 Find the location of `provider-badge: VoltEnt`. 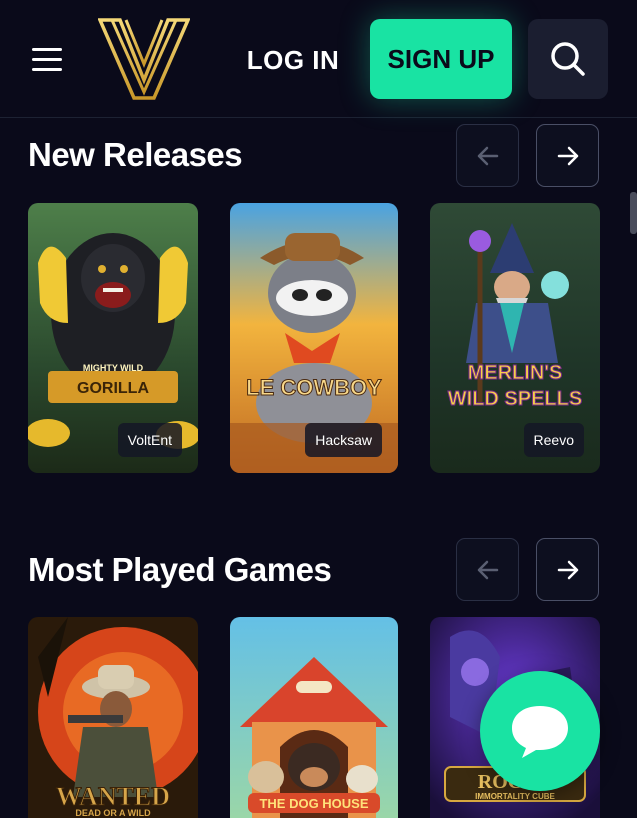

provider-badge: VoltEnt is located at coordinates (149, 440).